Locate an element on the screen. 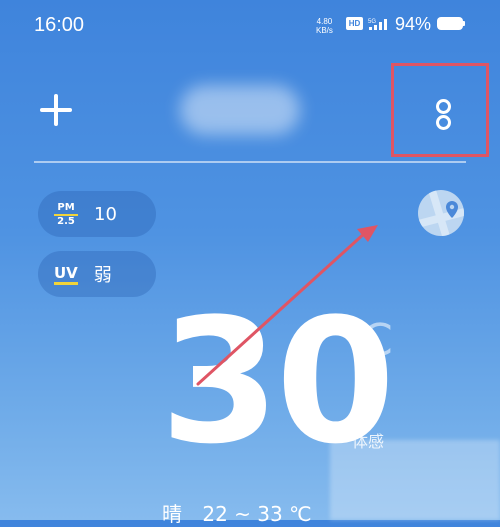 This screenshot has height=527, width=500. map-pin-icon is located at coordinates (441, 213).